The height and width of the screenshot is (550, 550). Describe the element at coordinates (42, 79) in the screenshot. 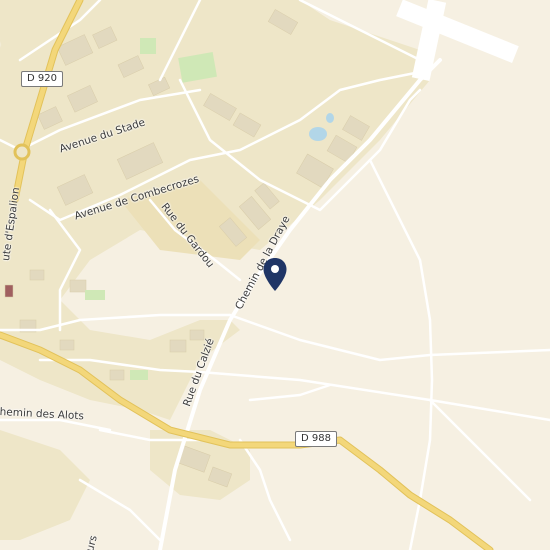

I see `road-shield-d920: D 920` at that location.